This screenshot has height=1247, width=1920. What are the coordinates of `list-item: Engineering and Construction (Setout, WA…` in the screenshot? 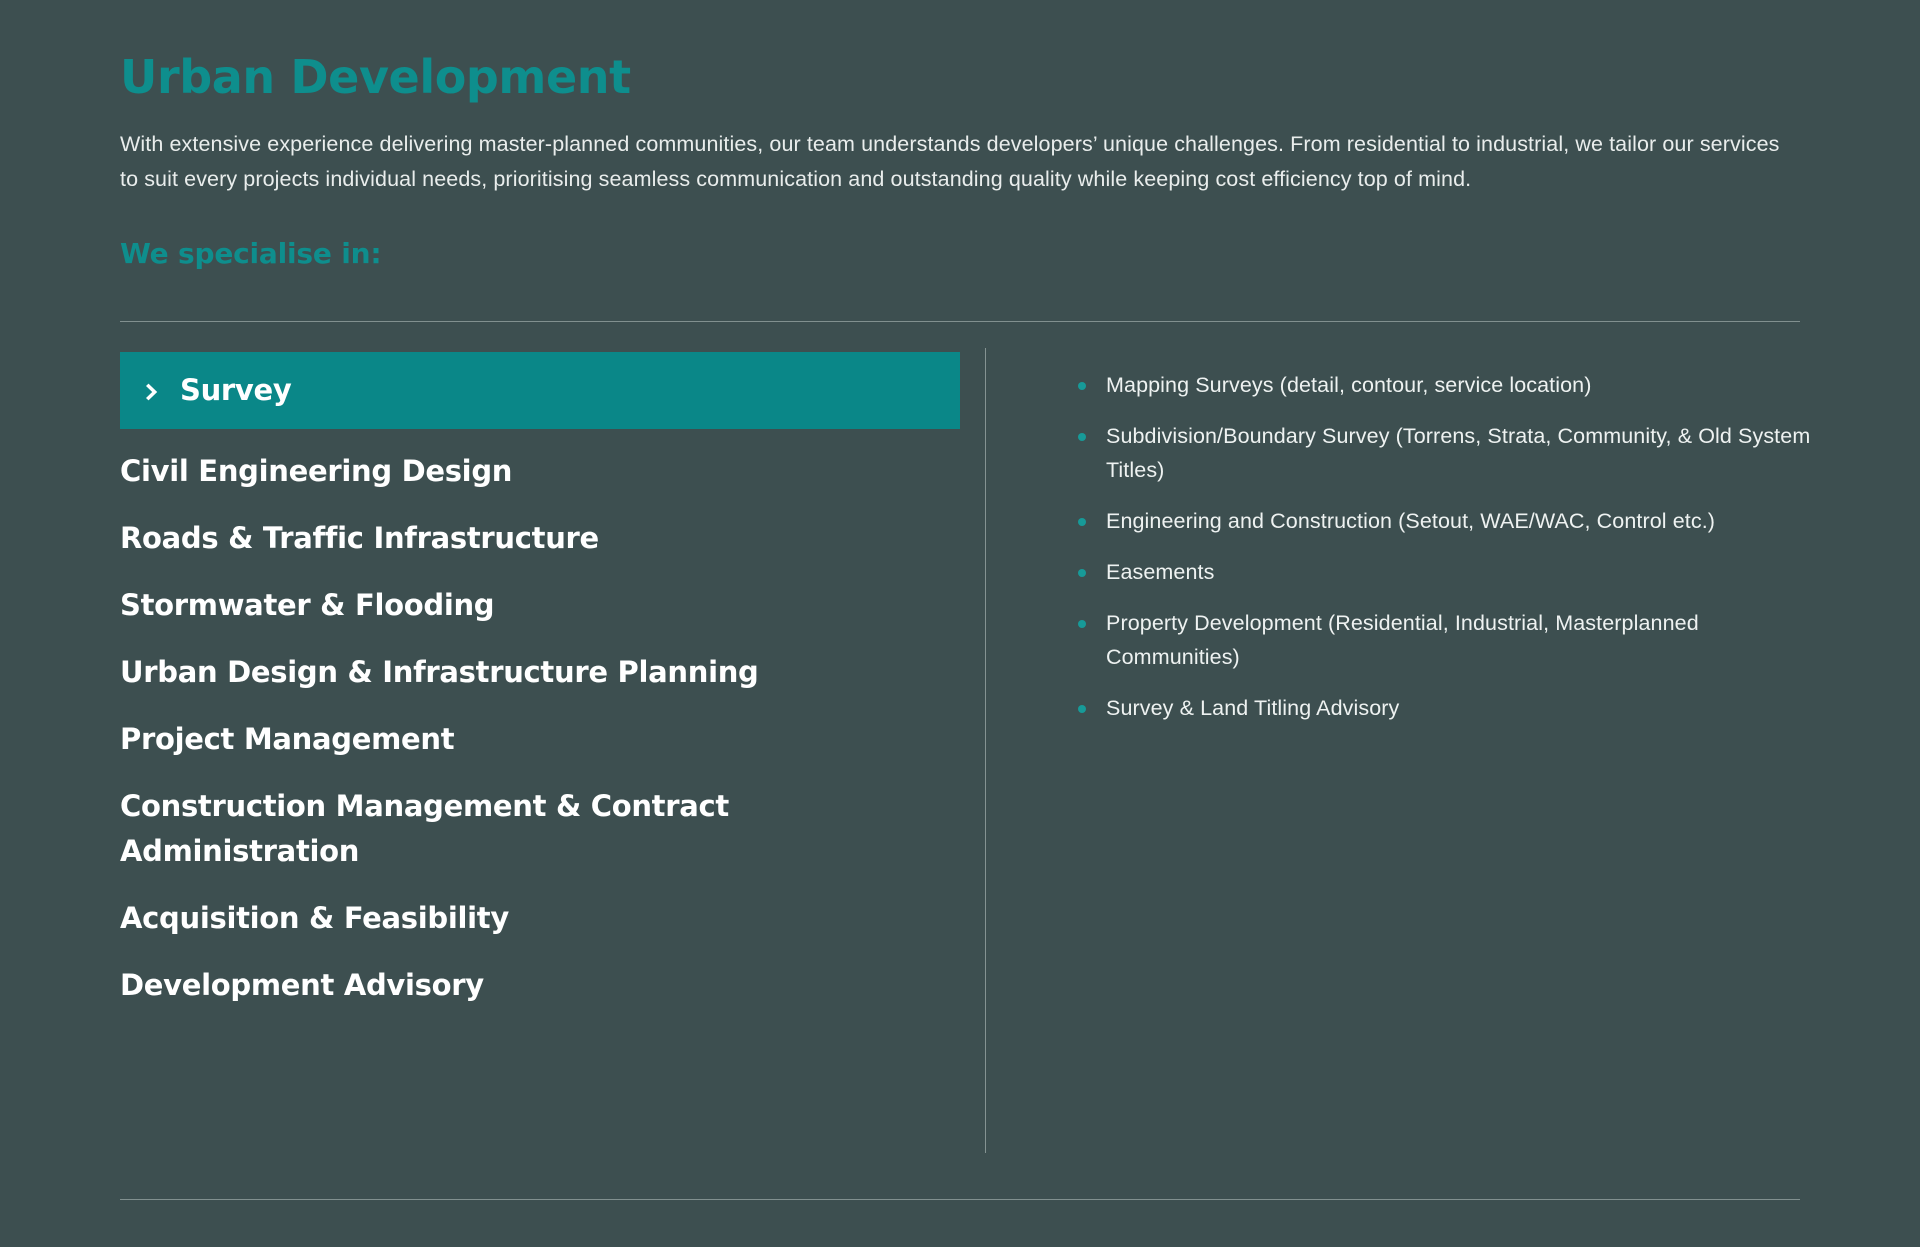 It's located at (1448, 521).